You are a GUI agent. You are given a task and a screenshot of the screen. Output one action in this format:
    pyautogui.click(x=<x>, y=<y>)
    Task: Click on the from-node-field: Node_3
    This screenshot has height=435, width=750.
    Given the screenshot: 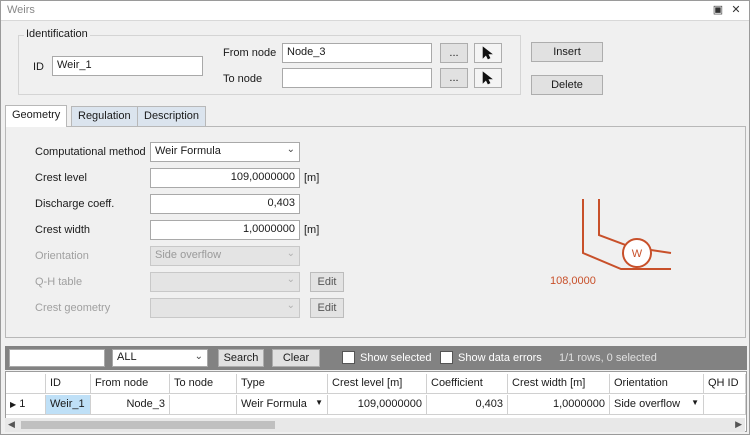 What is the action you would take?
    pyautogui.click(x=357, y=53)
    